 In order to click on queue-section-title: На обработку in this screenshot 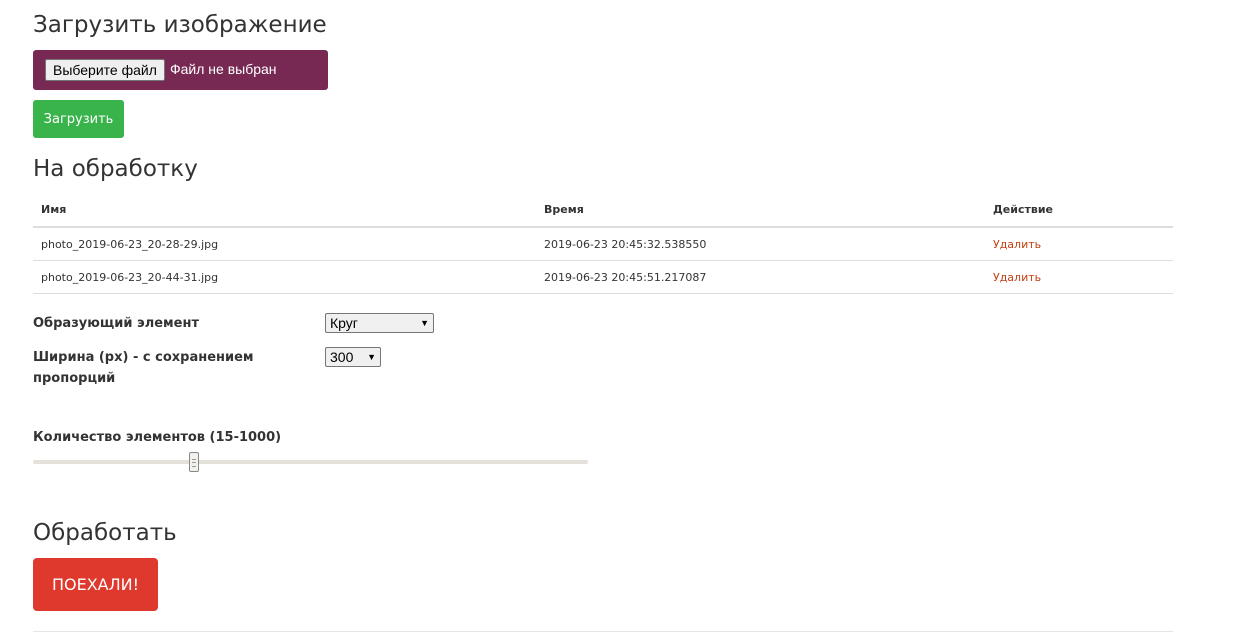, I will do `click(115, 169)`.